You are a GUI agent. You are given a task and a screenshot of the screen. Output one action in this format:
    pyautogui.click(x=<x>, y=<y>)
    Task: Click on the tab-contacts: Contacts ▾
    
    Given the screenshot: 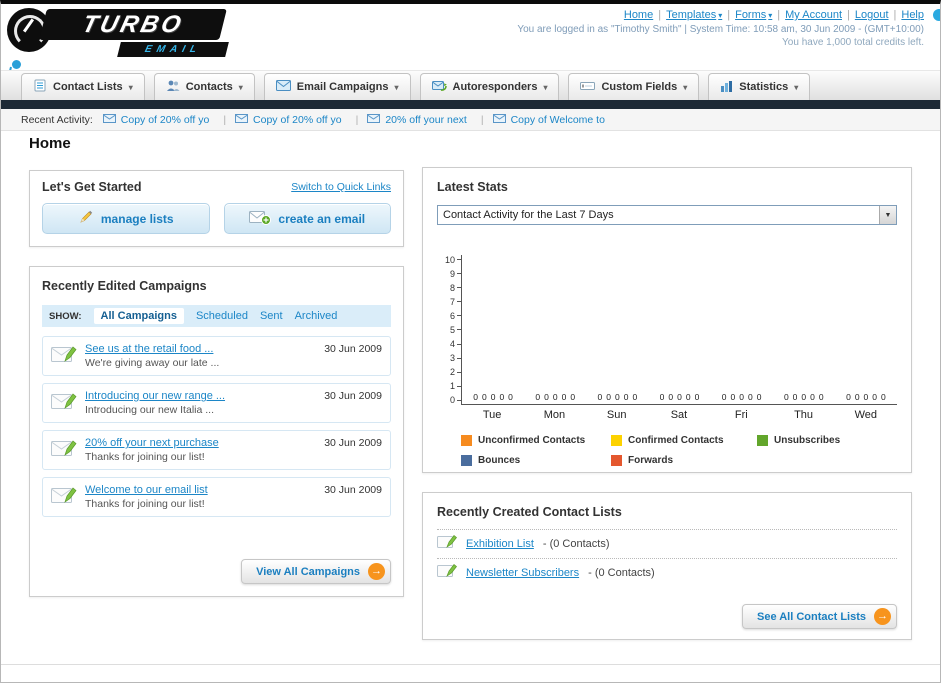 What is the action you would take?
    pyautogui.click(x=204, y=86)
    